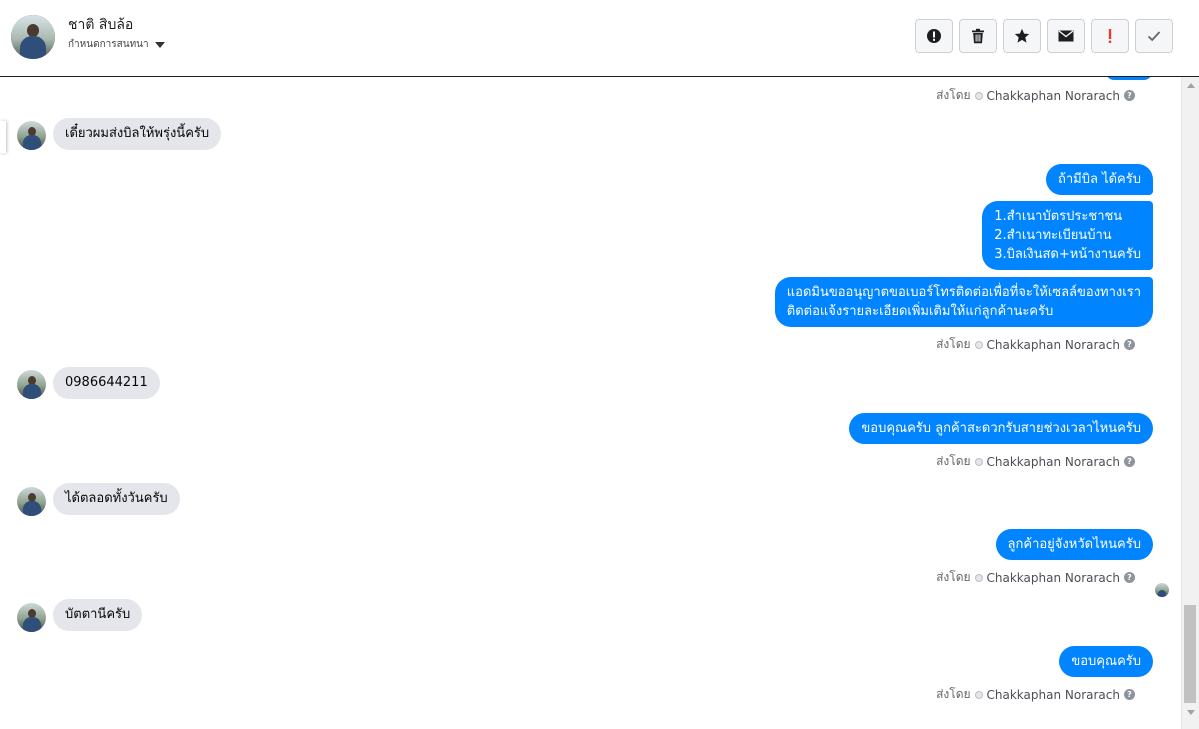 The width and height of the screenshot is (1199, 729). Describe the element at coordinates (137, 134) in the screenshot. I see `message-bubble-in: เดี๋ยวผมส่งบิลให้พรุ่งนี้ครับ` at that location.